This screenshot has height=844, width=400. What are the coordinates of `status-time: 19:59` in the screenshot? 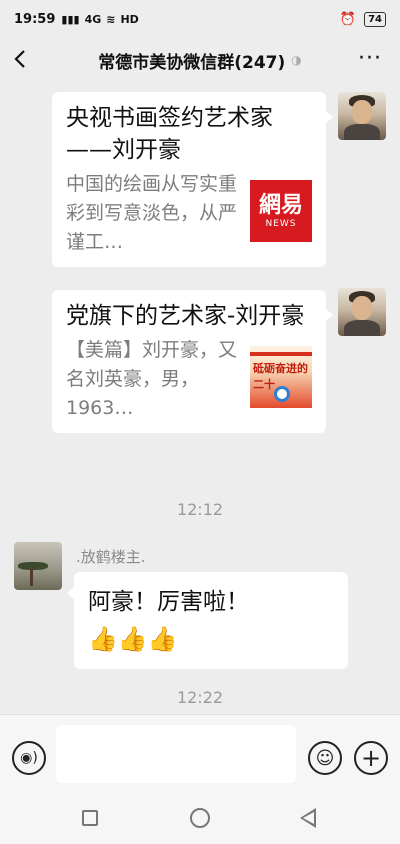 It's located at (35, 19).